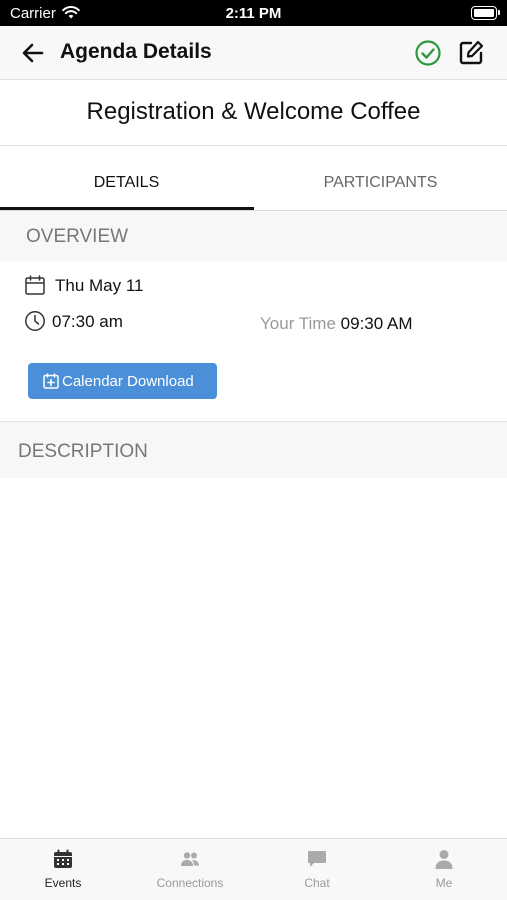  What do you see at coordinates (444, 869) in the screenshot?
I see `tabbar-item-me: Me` at bounding box center [444, 869].